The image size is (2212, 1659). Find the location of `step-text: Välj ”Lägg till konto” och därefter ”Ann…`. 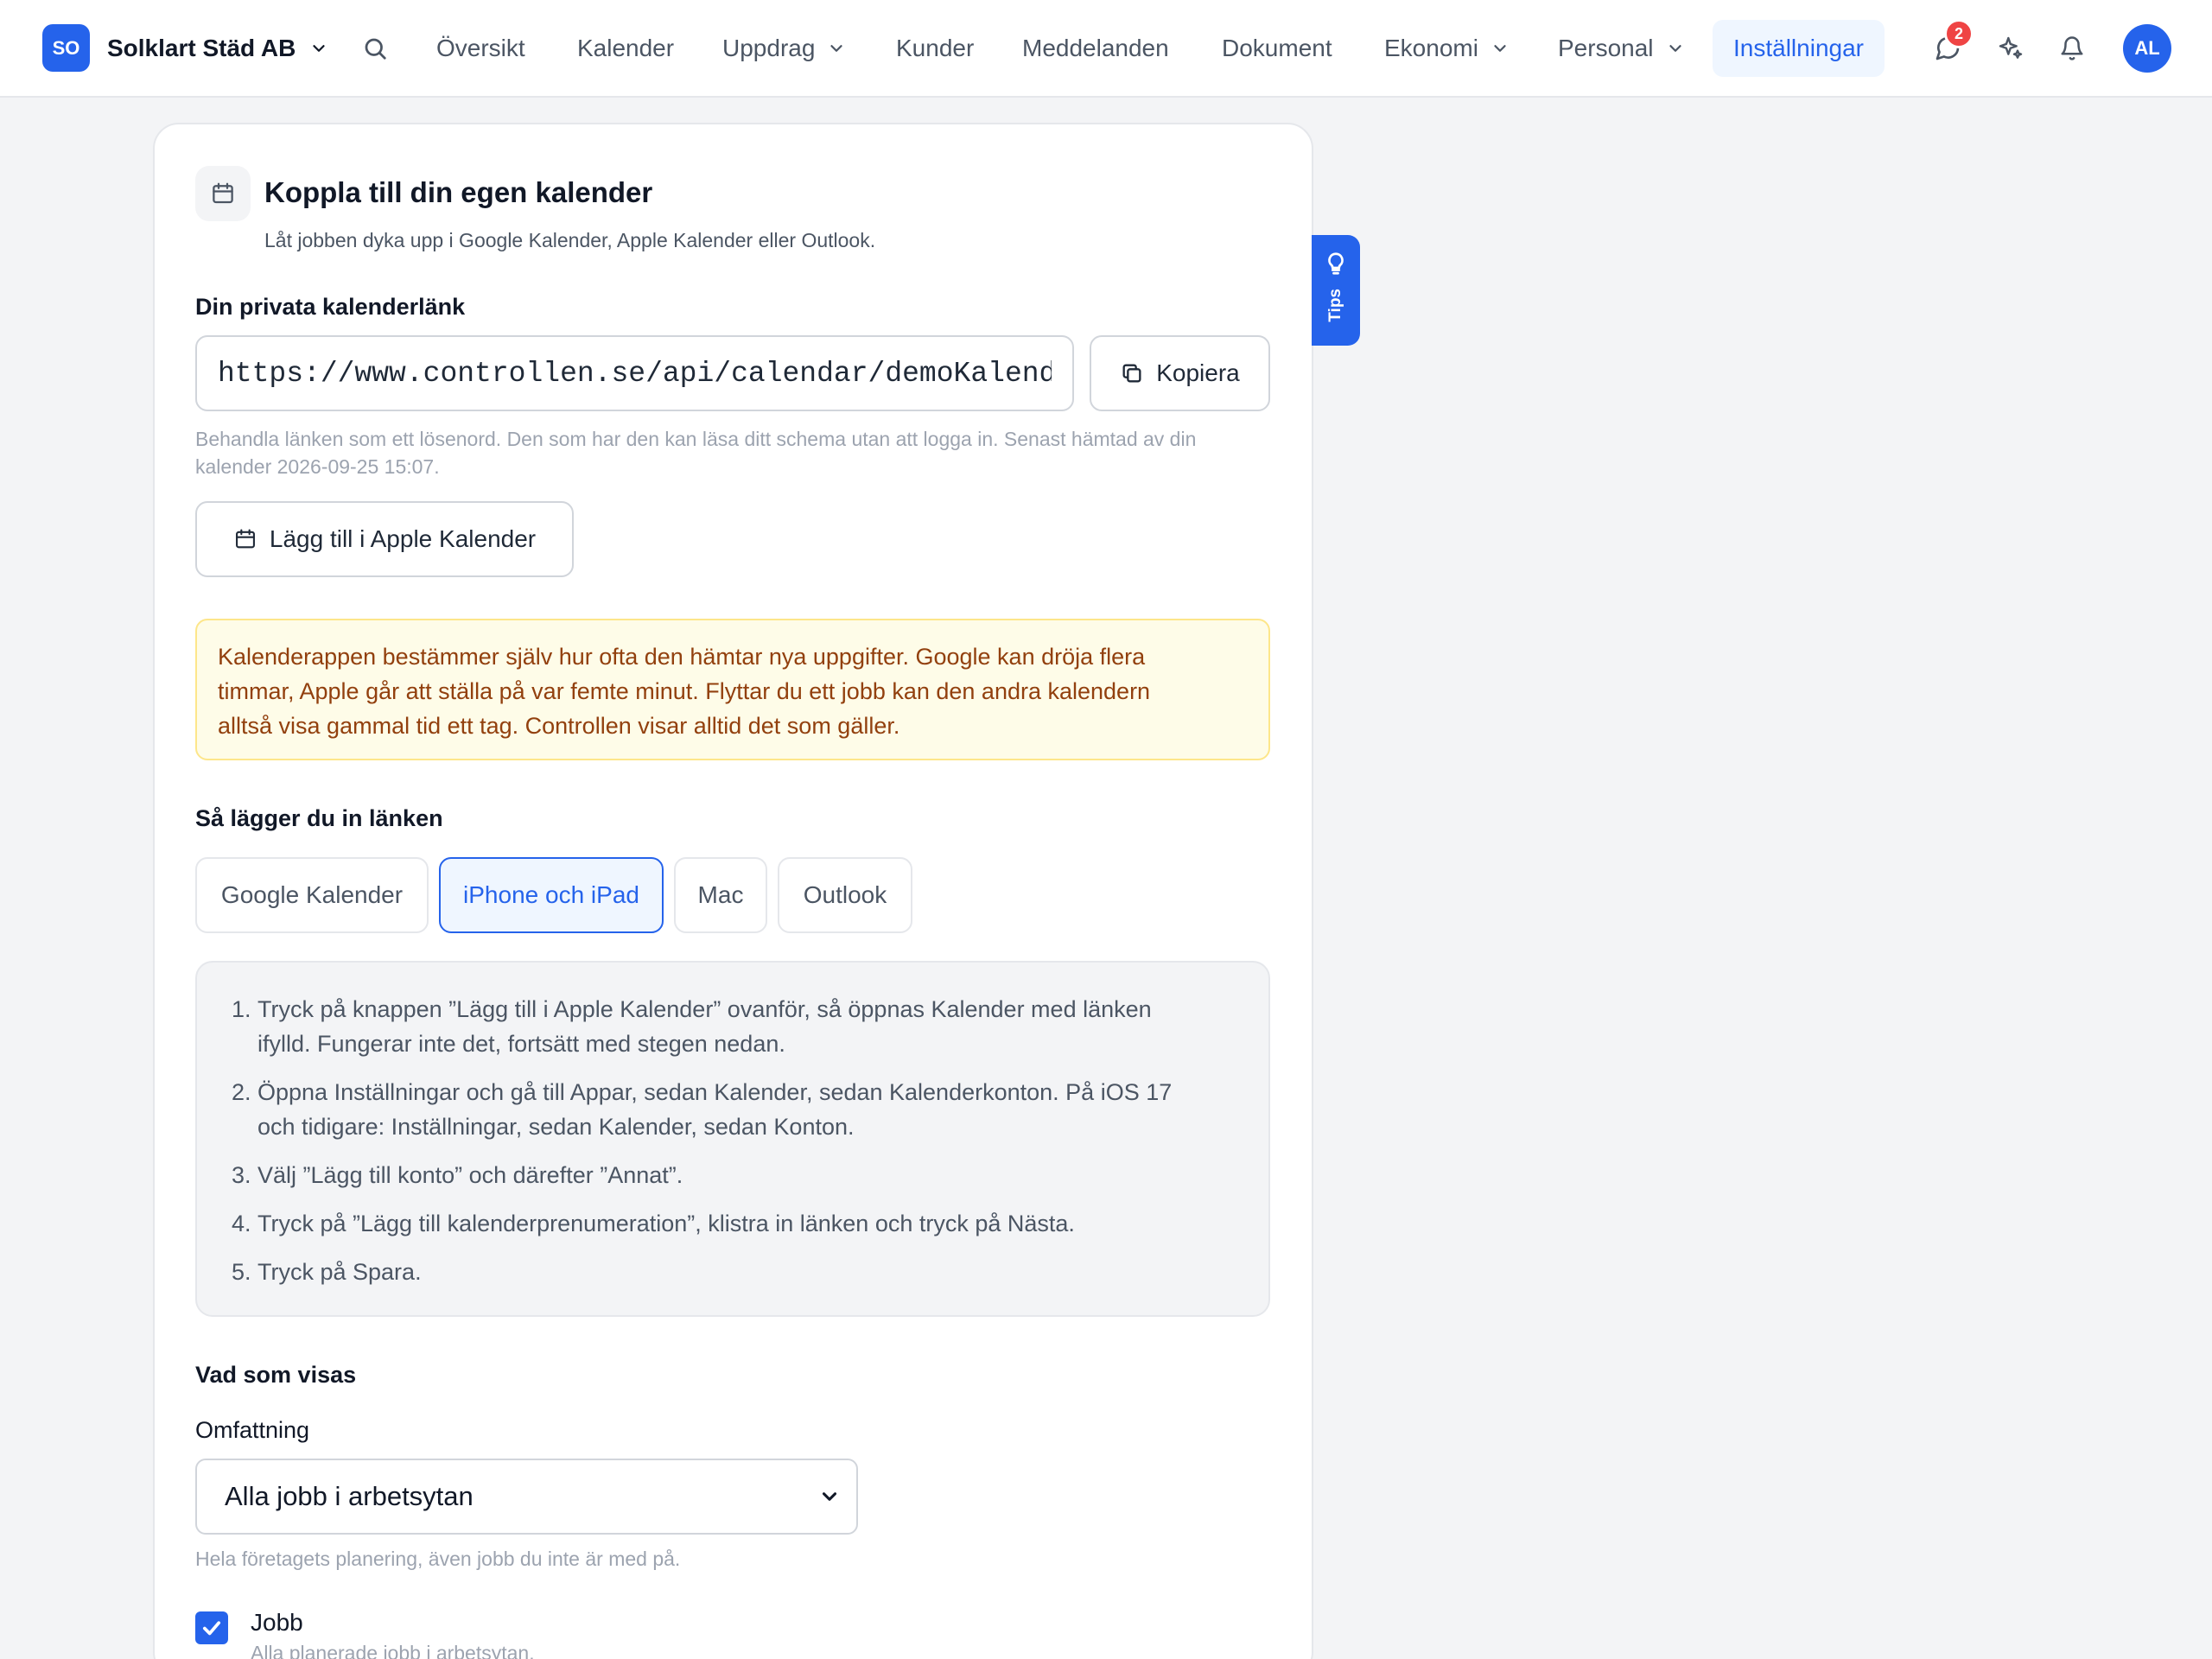

step-text: Välj ”Lägg till konto” och därefter ”Ann… is located at coordinates (470, 1175).